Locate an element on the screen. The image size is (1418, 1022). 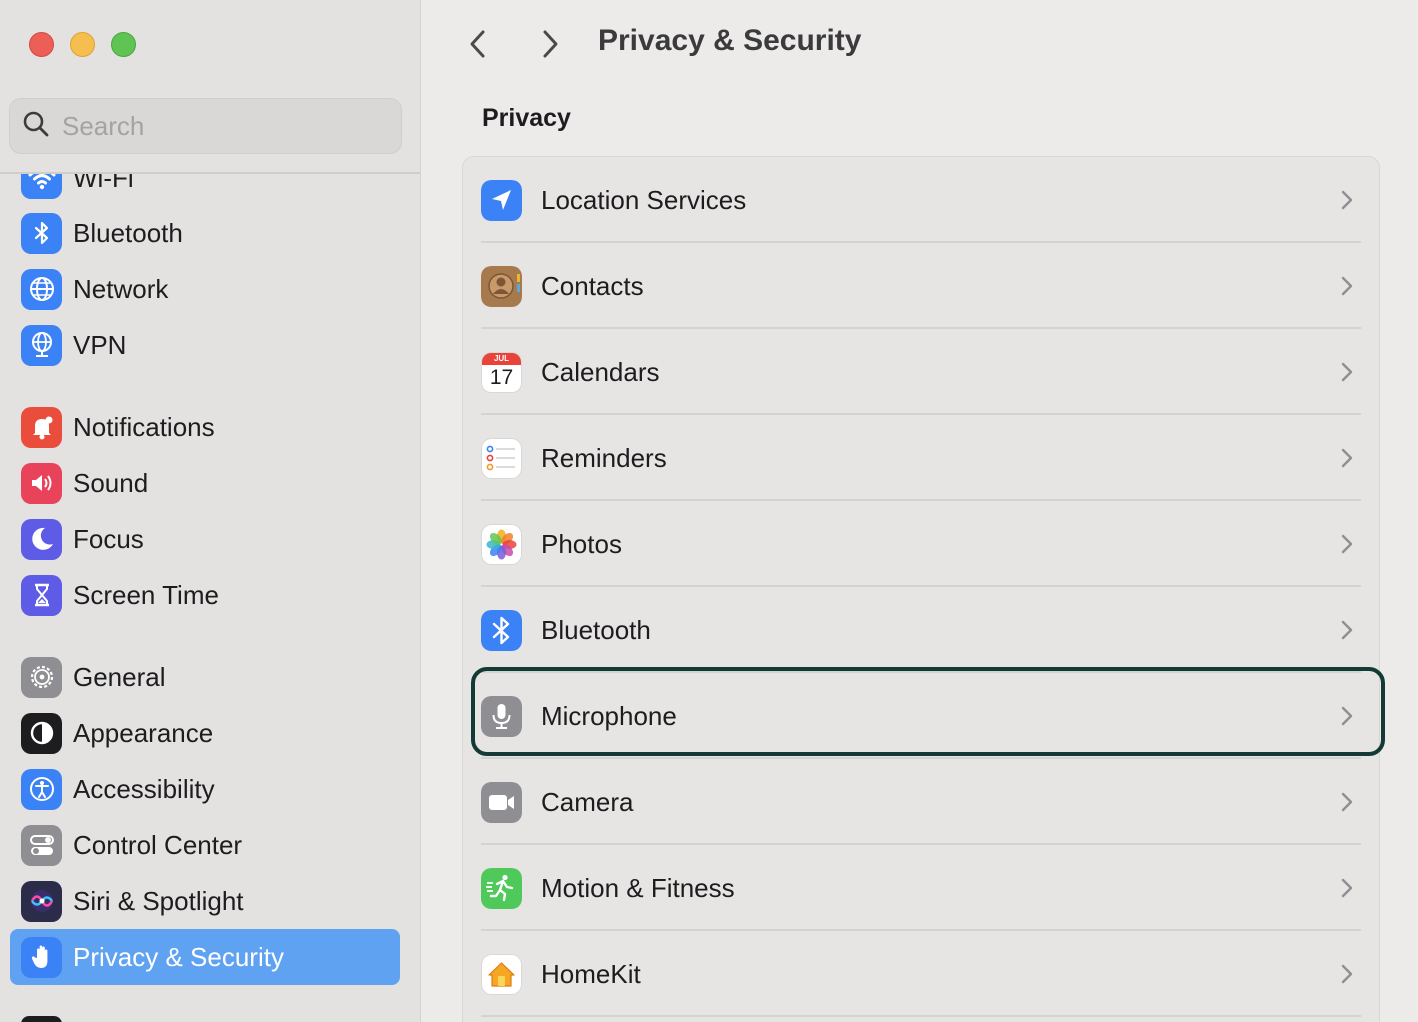
sidebar-item-label: Appearance is located at coordinates (143, 732).